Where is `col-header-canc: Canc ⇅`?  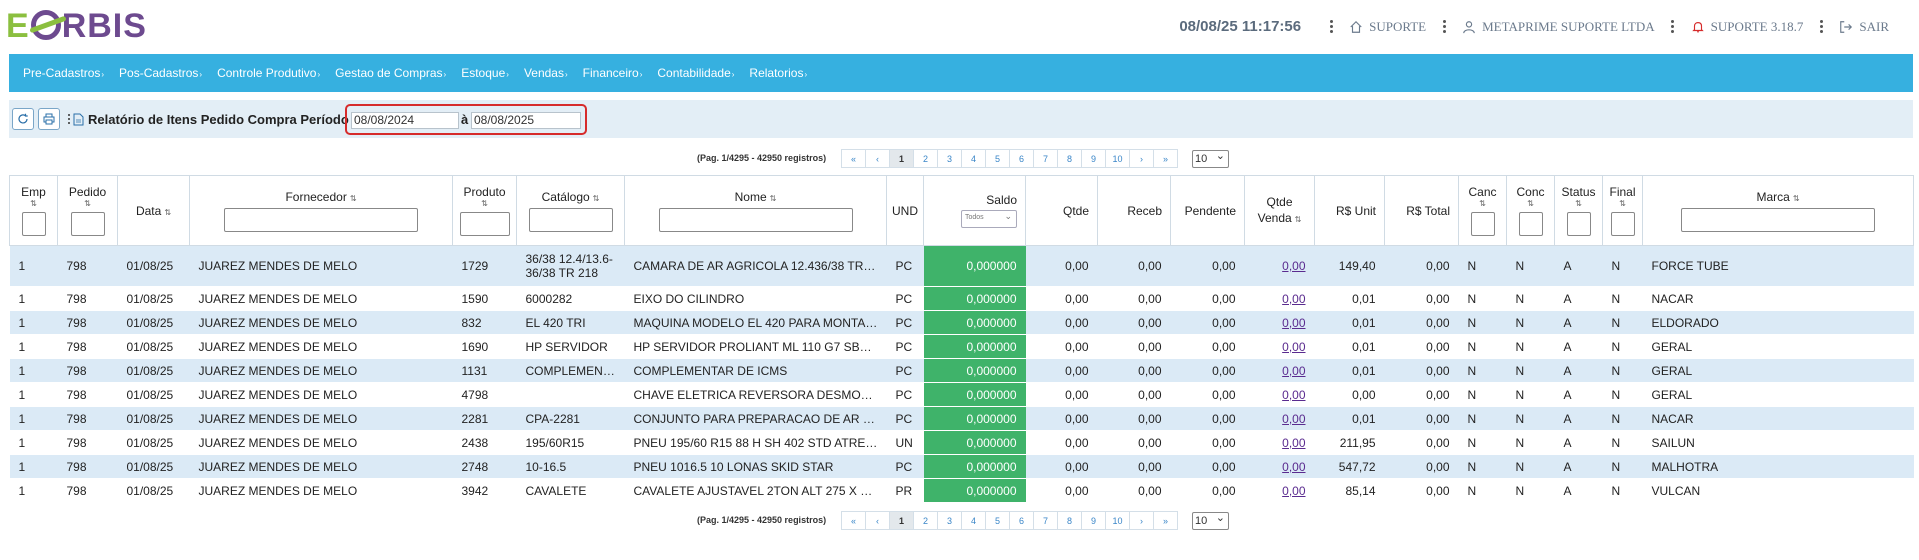
col-header-canc: Canc ⇅ is located at coordinates (1482, 210).